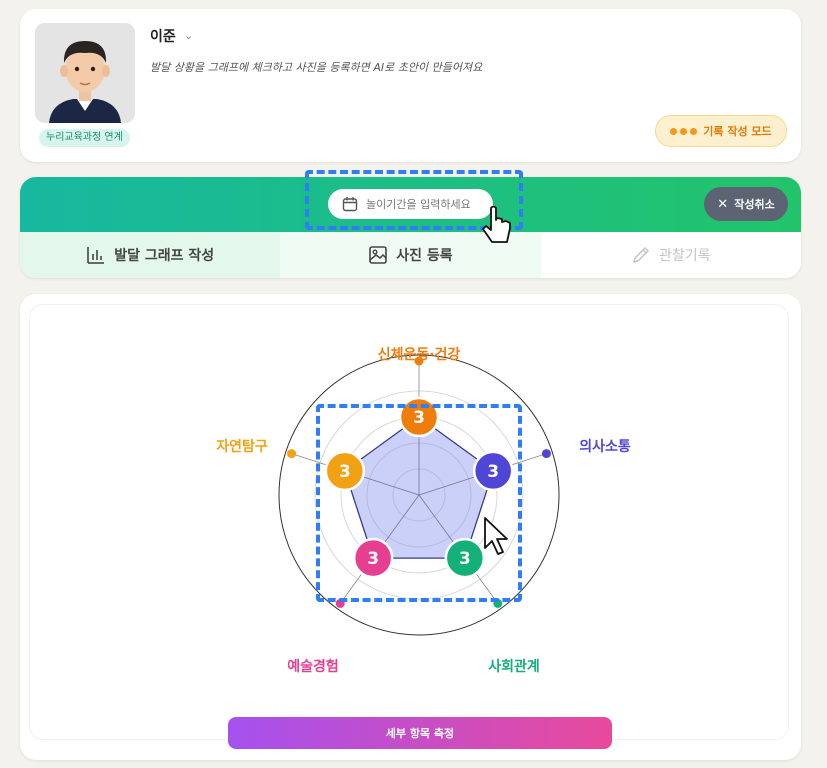  Describe the element at coordinates (316, 67) in the screenshot. I see `guide-text: 발달 상황을 그래프에 체크하고 사진을 등록하면 AI로 초안이 만들어져요` at that location.